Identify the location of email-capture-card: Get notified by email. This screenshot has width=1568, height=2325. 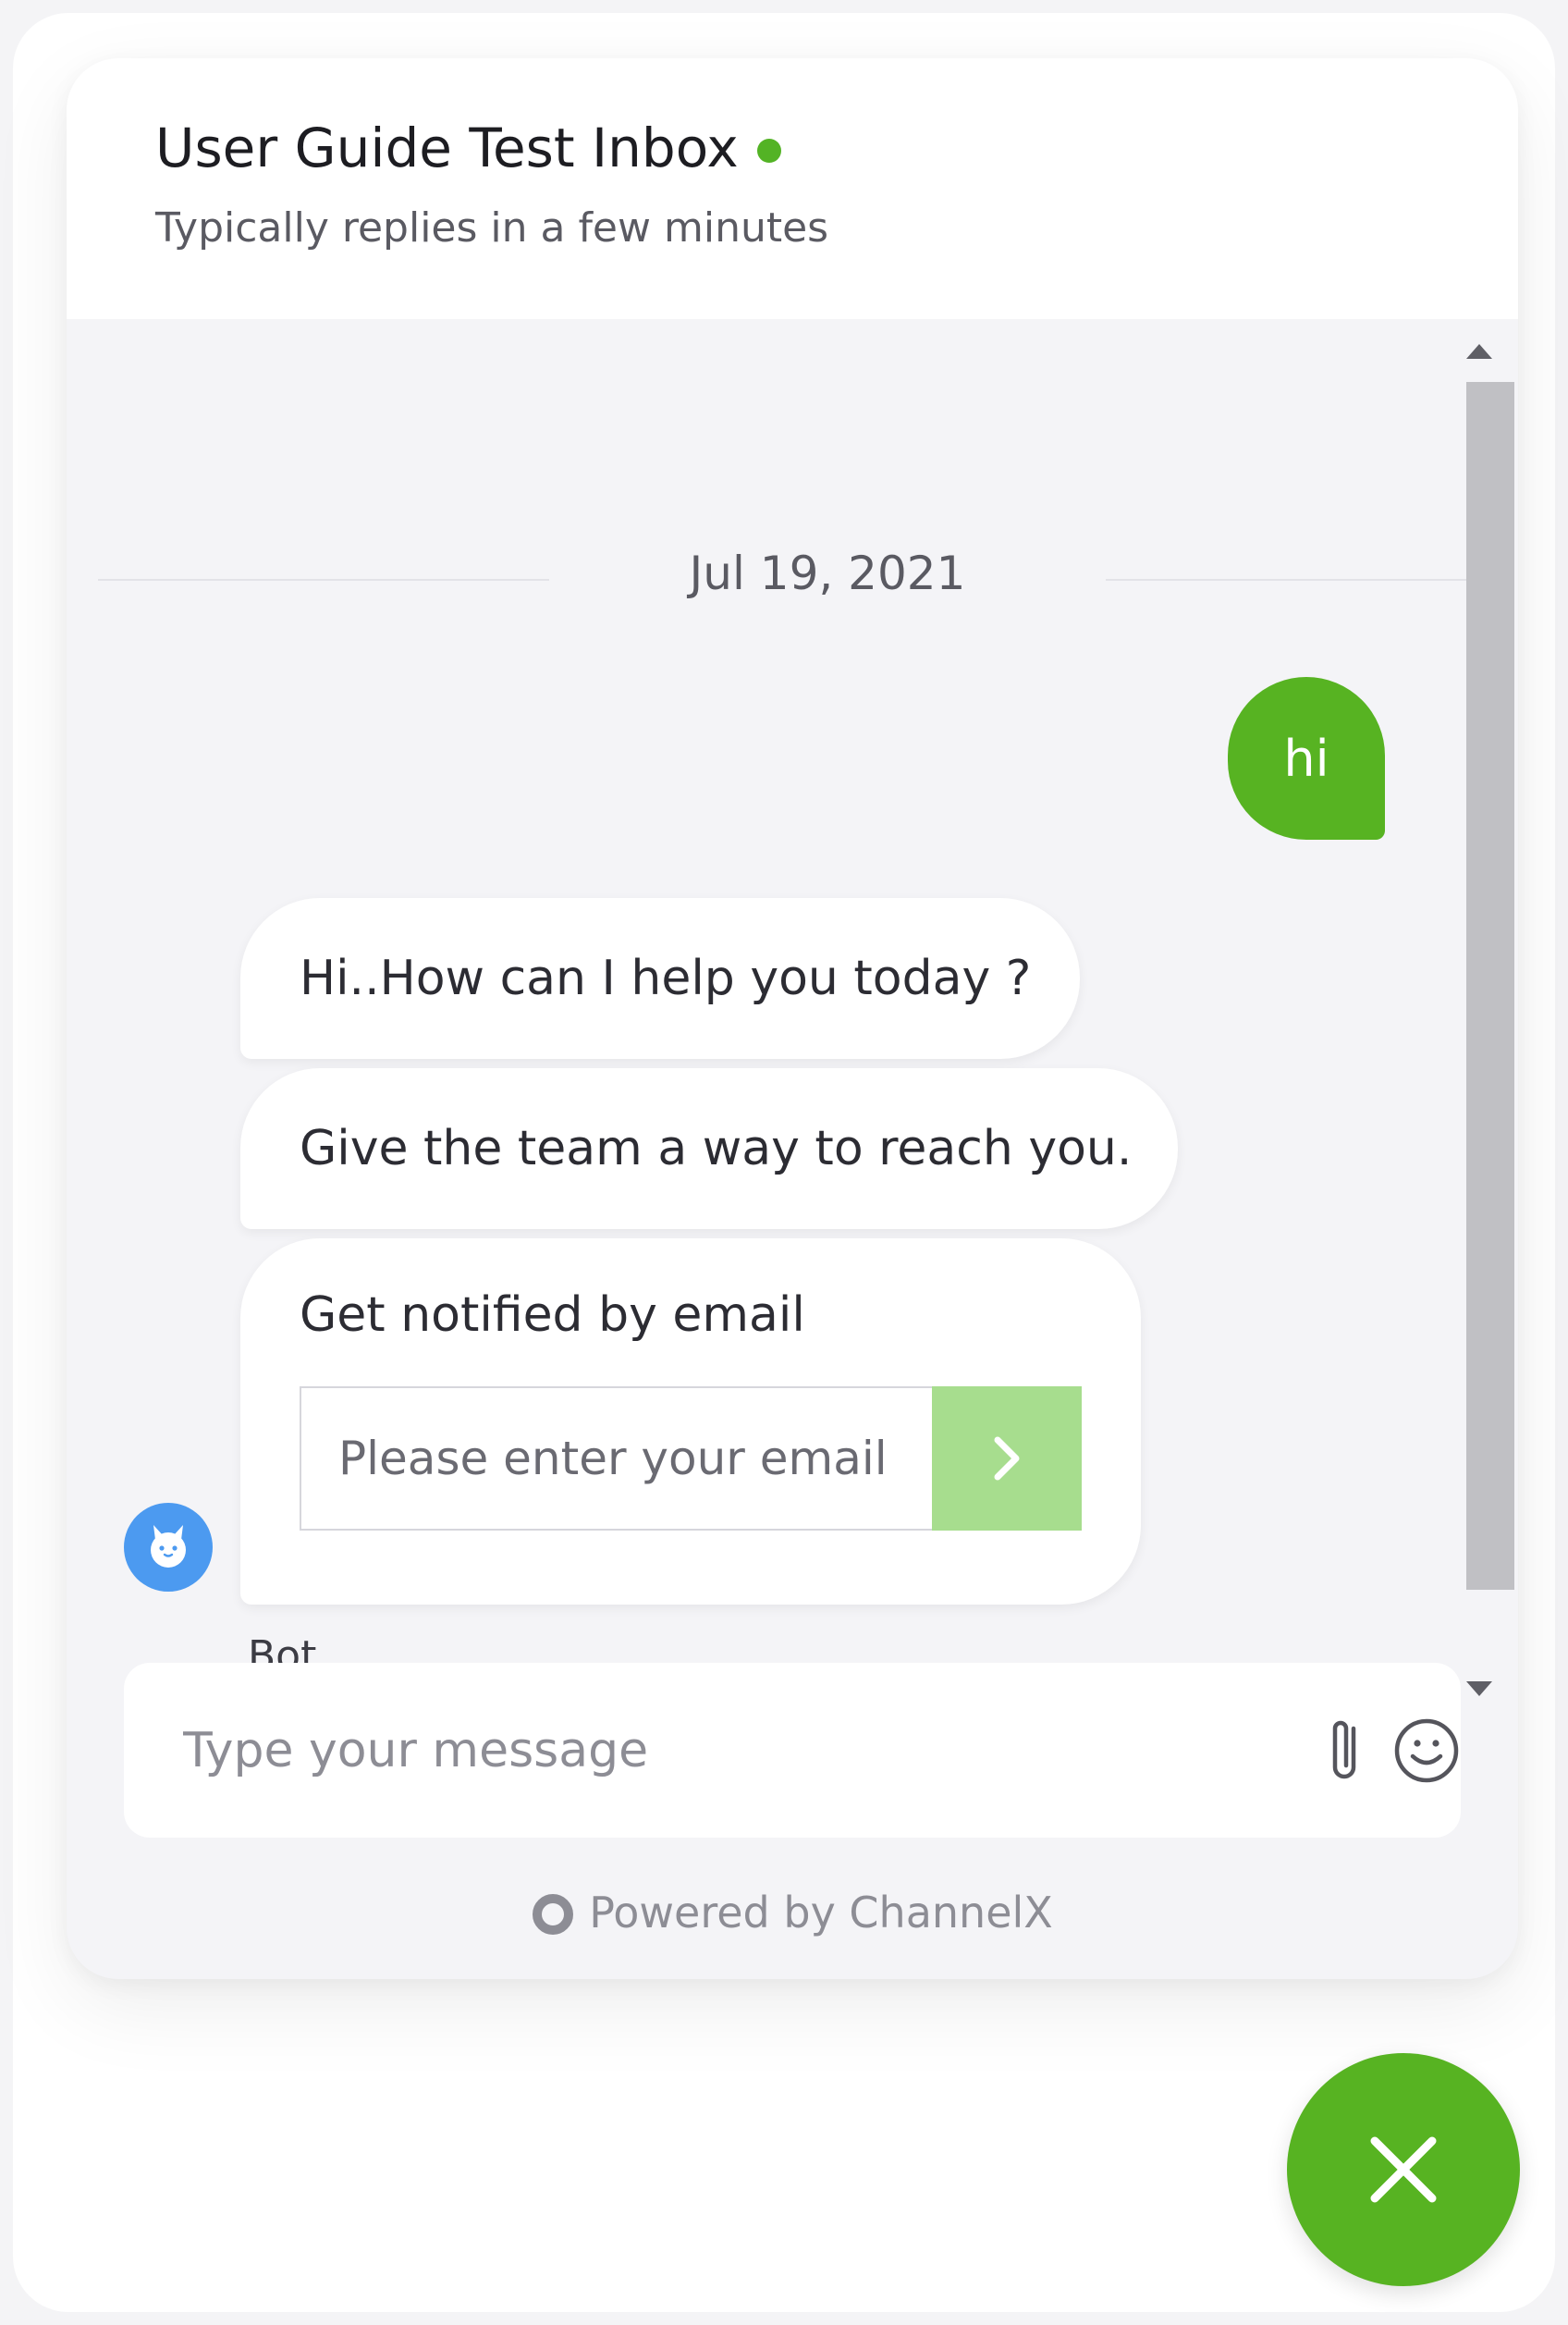
(690, 1421).